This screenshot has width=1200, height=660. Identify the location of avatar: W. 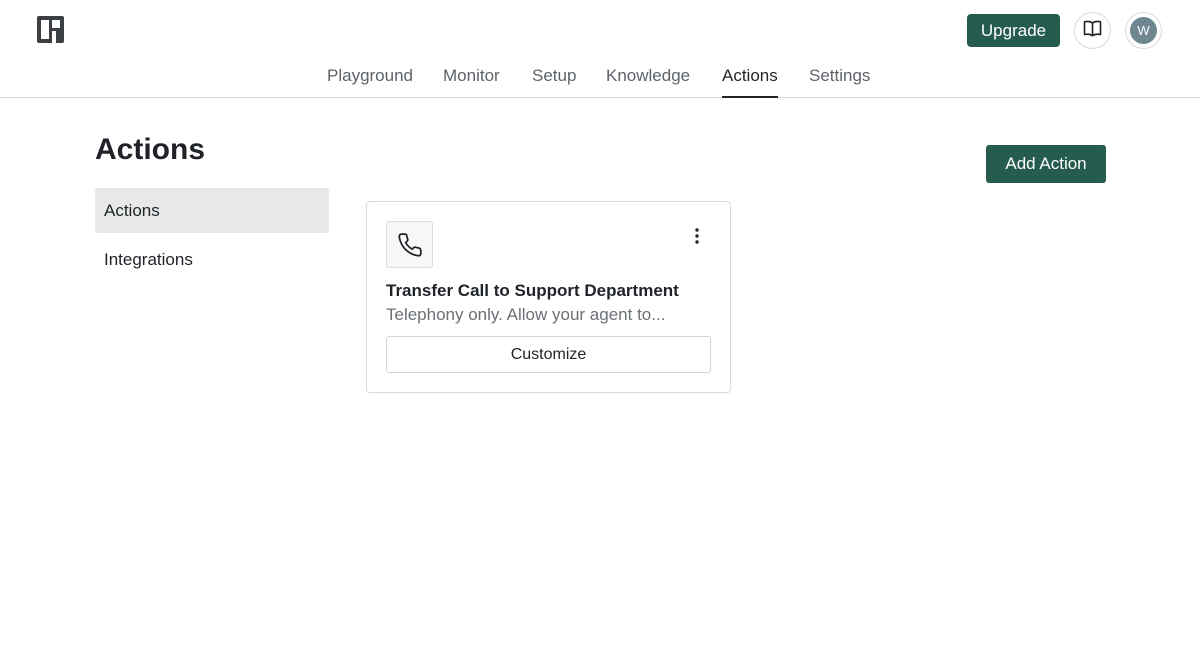
(1143, 30).